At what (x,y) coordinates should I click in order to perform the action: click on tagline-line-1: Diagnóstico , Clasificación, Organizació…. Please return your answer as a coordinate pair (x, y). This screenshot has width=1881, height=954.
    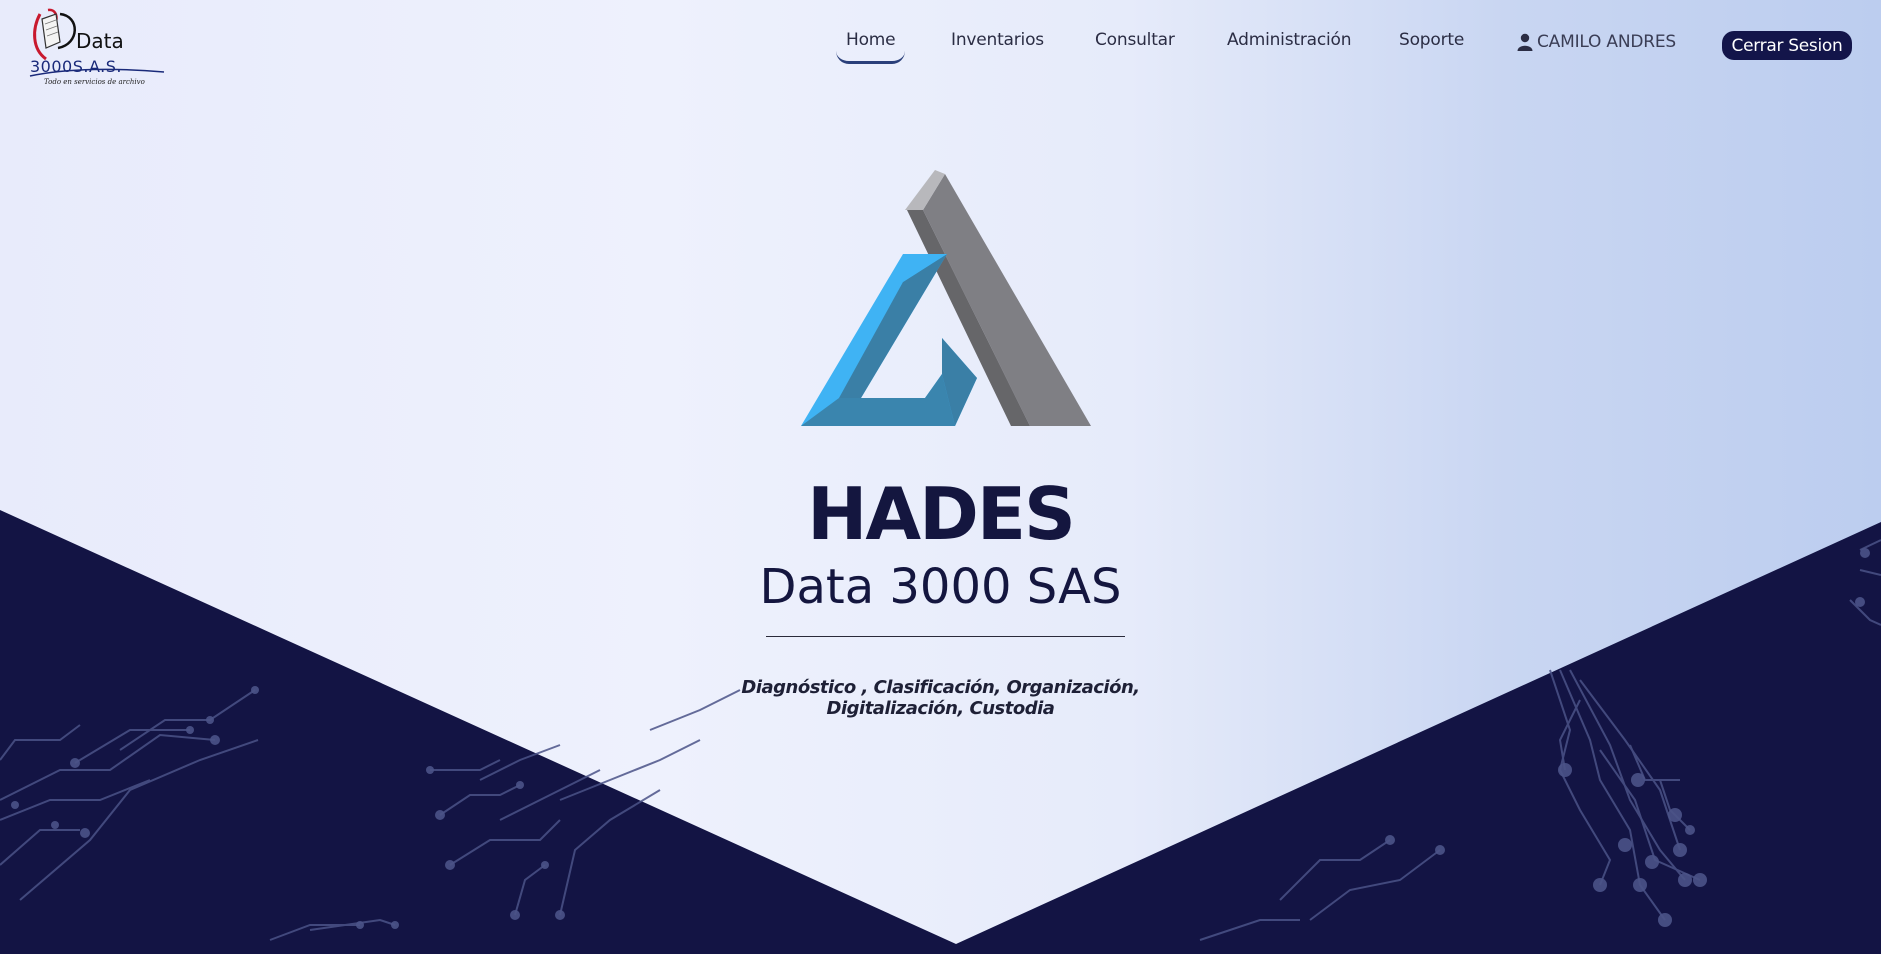
    Looking at the image, I should click on (940, 687).